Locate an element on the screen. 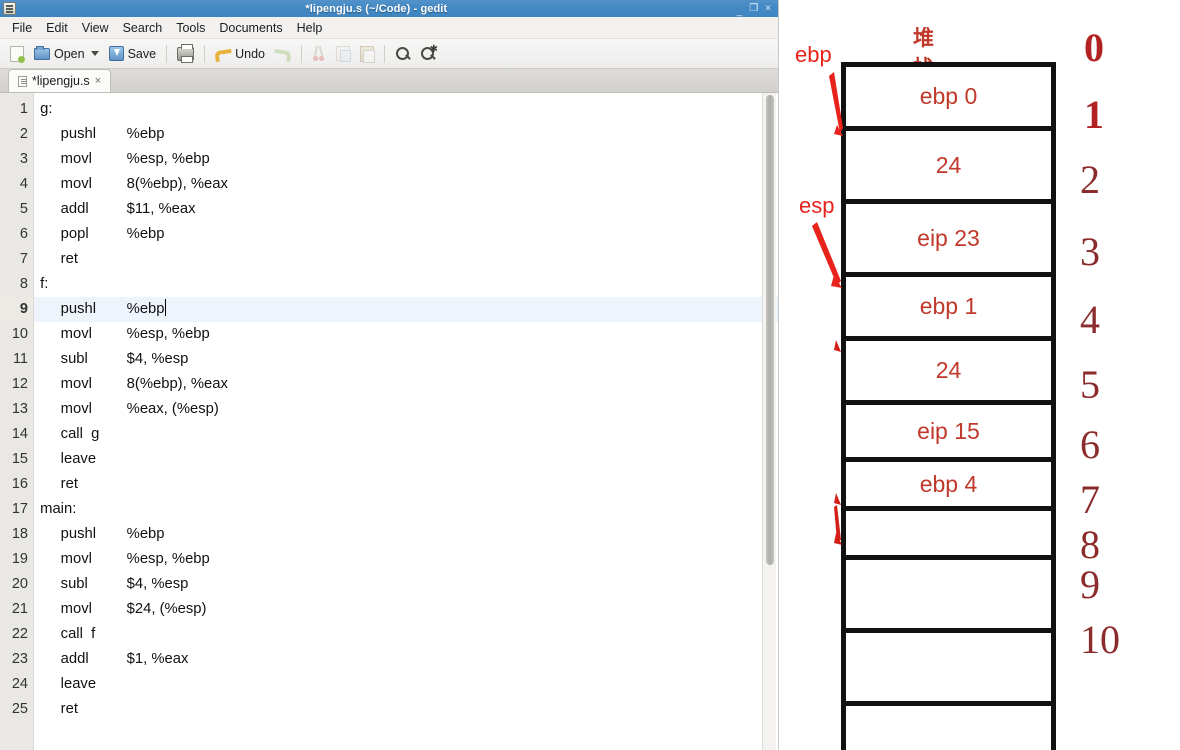 The width and height of the screenshot is (1180, 750). code-line: addl $1, %eax is located at coordinates (406, 659).